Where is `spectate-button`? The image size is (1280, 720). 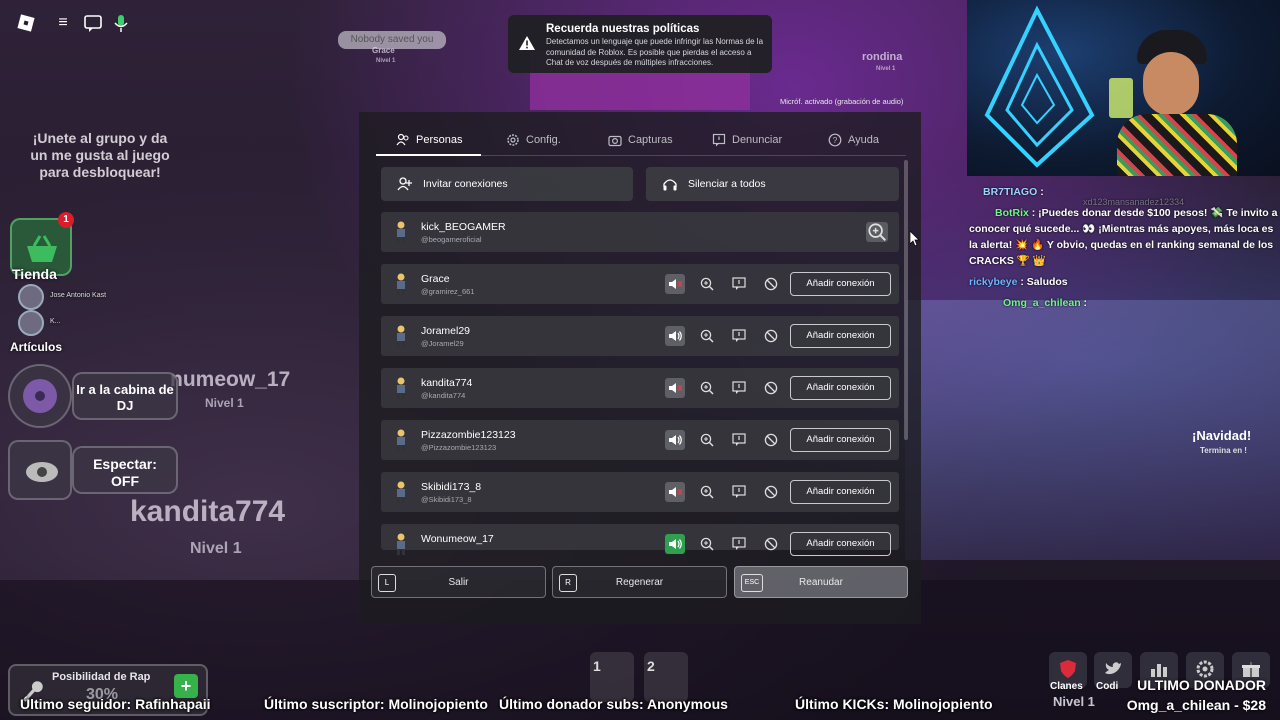 spectate-button is located at coordinates (40, 470).